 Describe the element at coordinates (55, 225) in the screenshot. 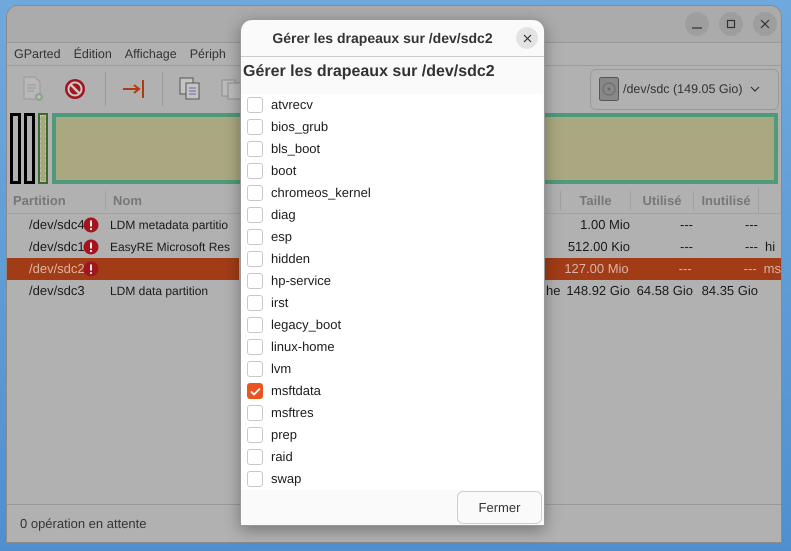

I see `partition-cell-text: /dev/sdc4` at that location.